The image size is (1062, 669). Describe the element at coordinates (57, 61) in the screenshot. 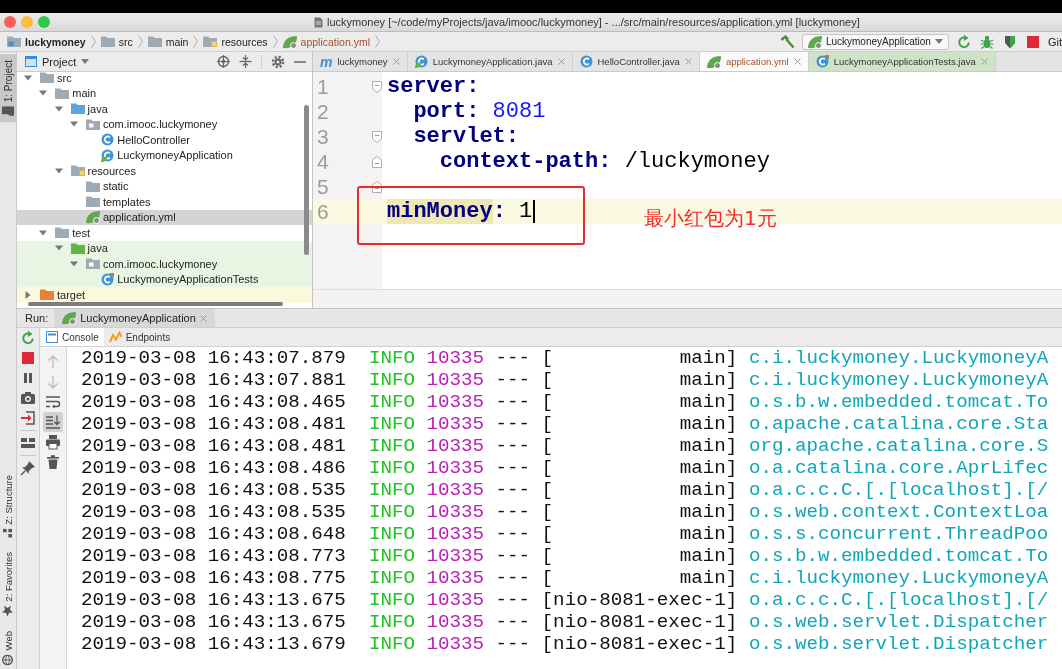

I see `project-view-dropdown: Project` at that location.